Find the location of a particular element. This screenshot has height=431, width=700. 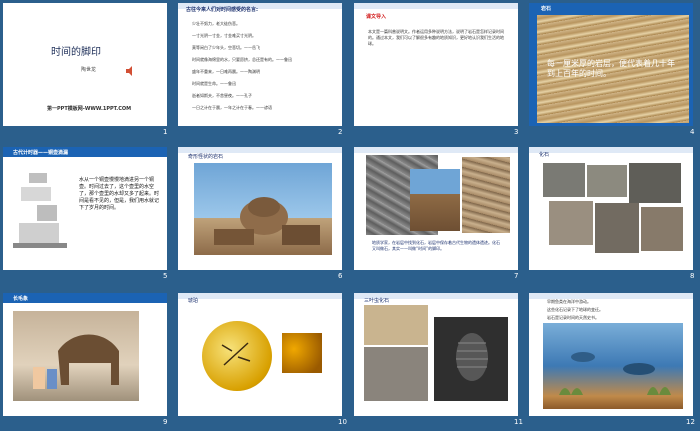

rock-strata-photo: 每一厘米厚的岩层，便代表着几十年到上百年的时间。 is located at coordinates (613, 69).